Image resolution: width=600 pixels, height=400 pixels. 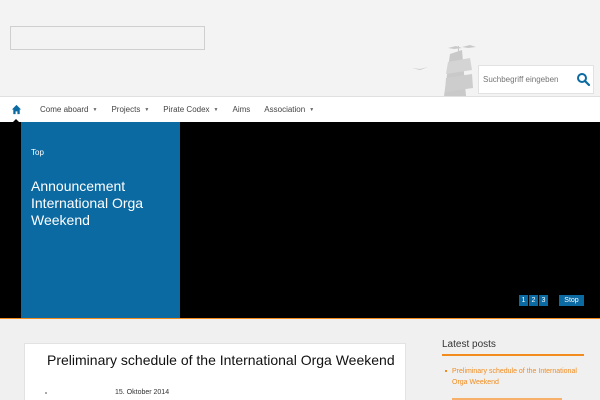 What do you see at coordinates (571, 300) in the screenshot?
I see `slider-stop-button: Stop` at bounding box center [571, 300].